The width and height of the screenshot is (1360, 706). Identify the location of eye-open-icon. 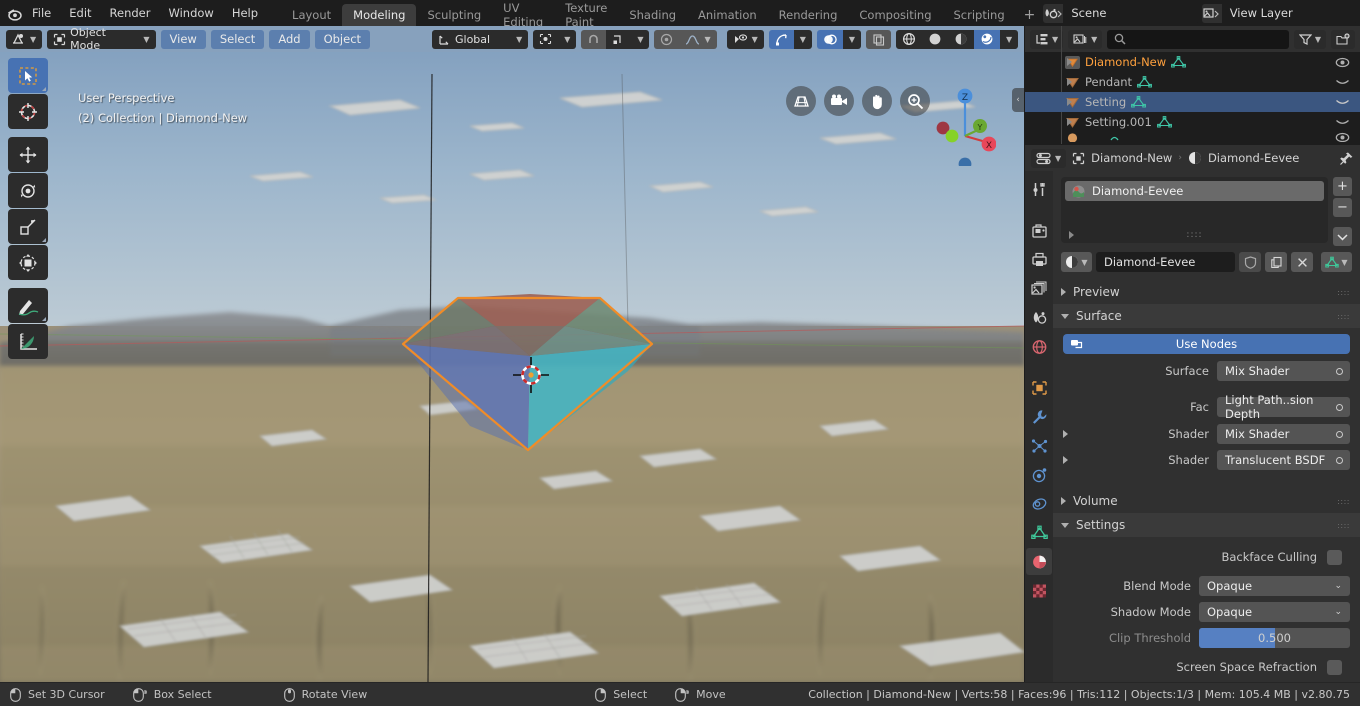
(1342, 62).